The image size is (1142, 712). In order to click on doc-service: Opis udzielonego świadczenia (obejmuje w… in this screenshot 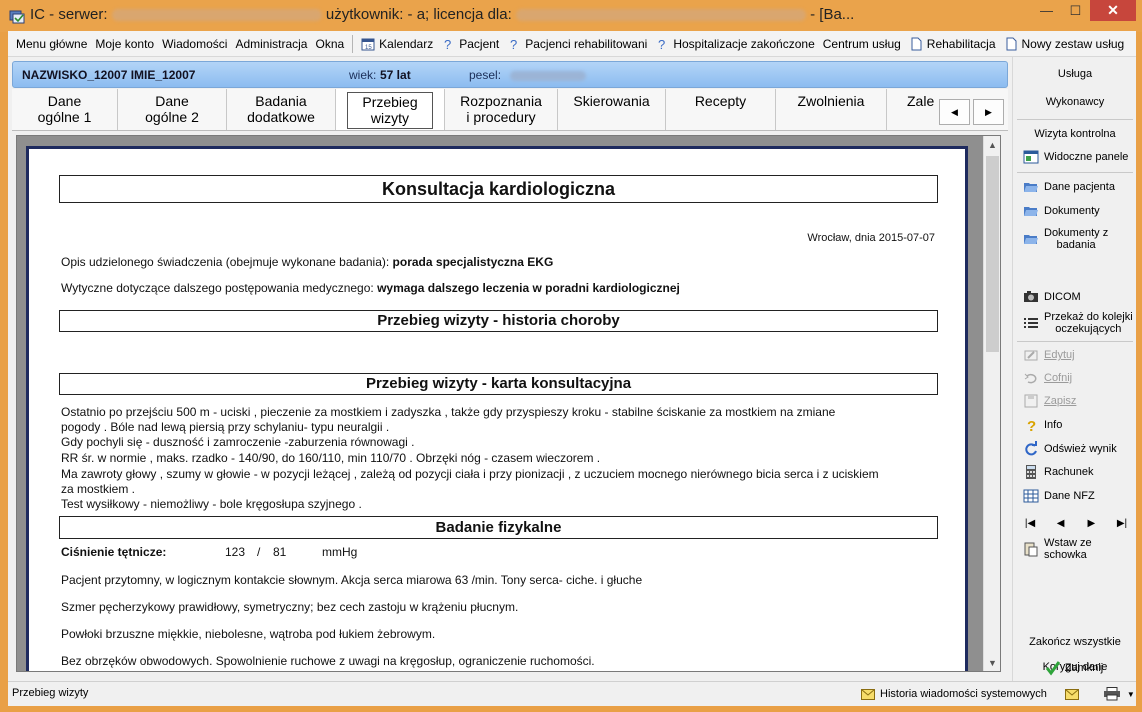, I will do `click(307, 262)`.